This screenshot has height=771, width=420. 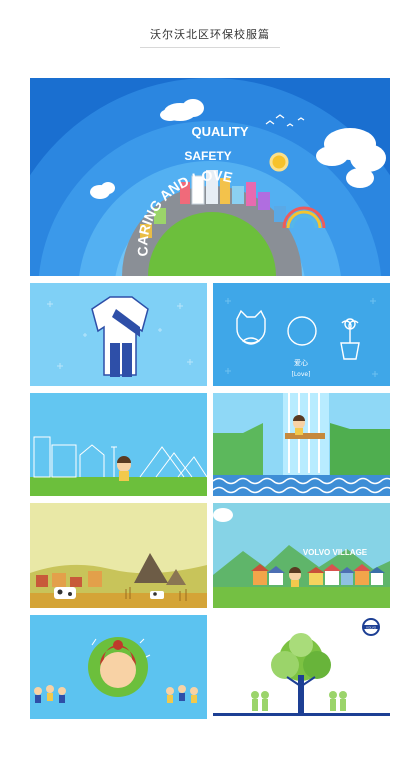 I want to click on globe-panel, so click(x=118, y=667).